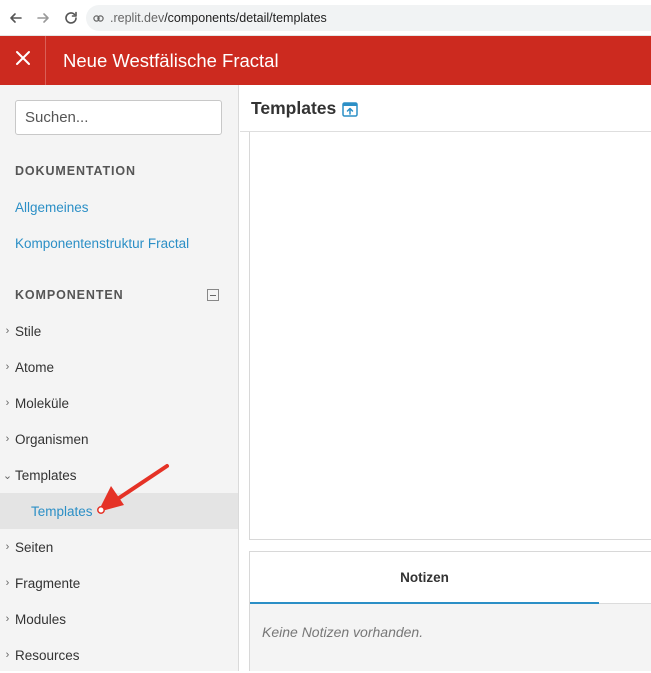  What do you see at coordinates (343, 632) in the screenshot?
I see `notes-empty-message: Keine Notizen vorhanden.` at bounding box center [343, 632].